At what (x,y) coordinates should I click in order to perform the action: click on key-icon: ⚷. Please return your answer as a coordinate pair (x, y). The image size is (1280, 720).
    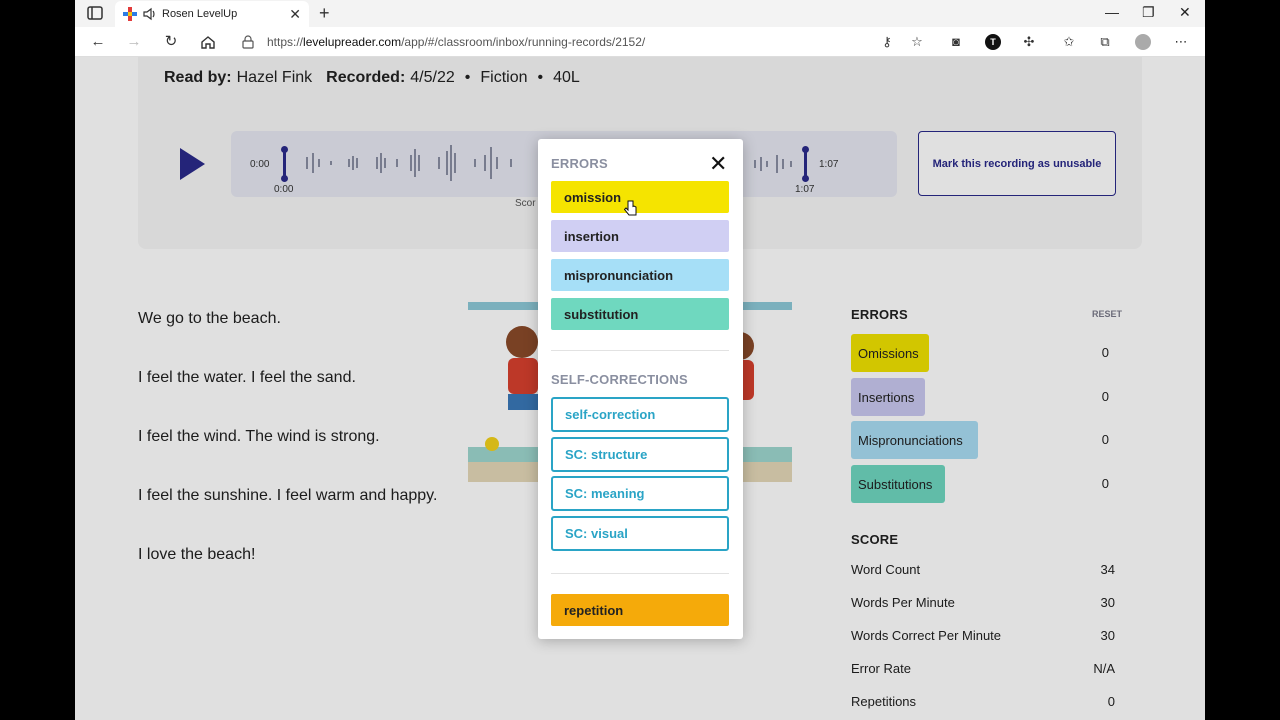
    Looking at the image, I should click on (887, 42).